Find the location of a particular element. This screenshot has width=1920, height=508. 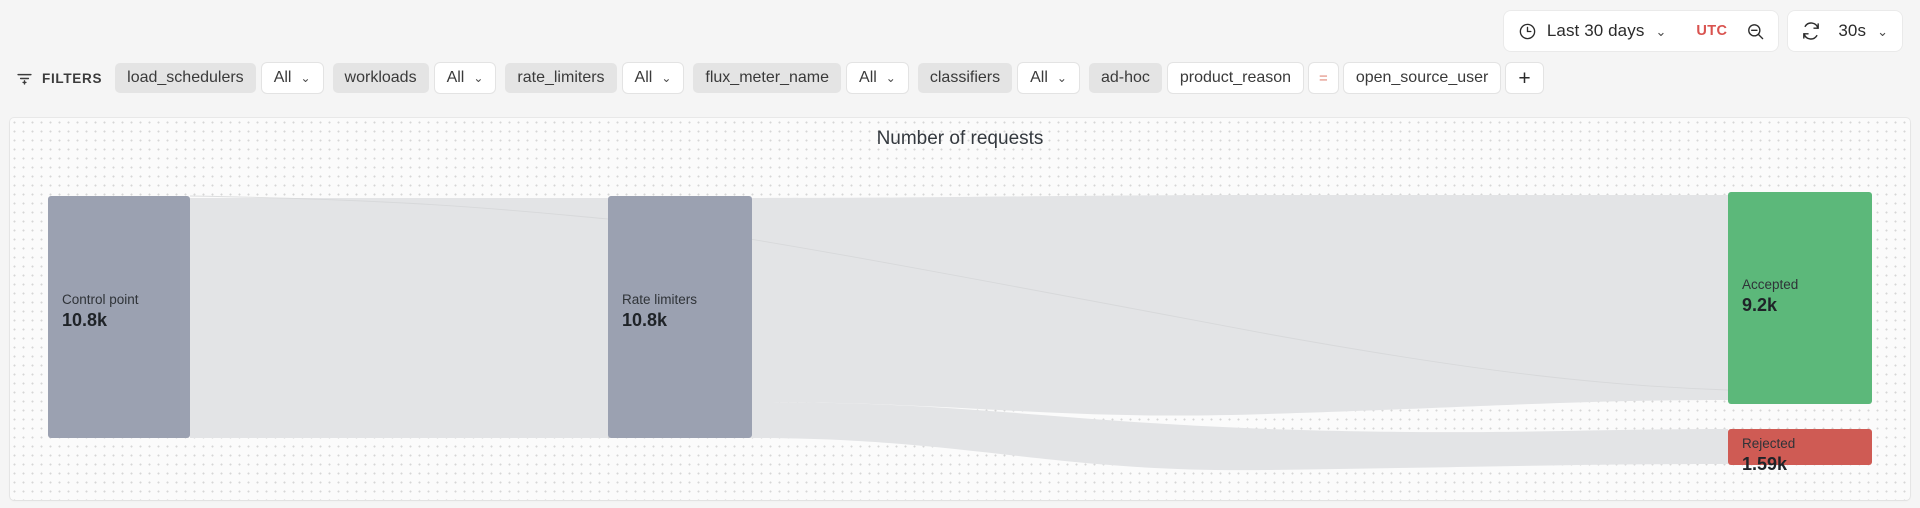

sankey-node-label-rejected: Rejected is located at coordinates (1768, 443).